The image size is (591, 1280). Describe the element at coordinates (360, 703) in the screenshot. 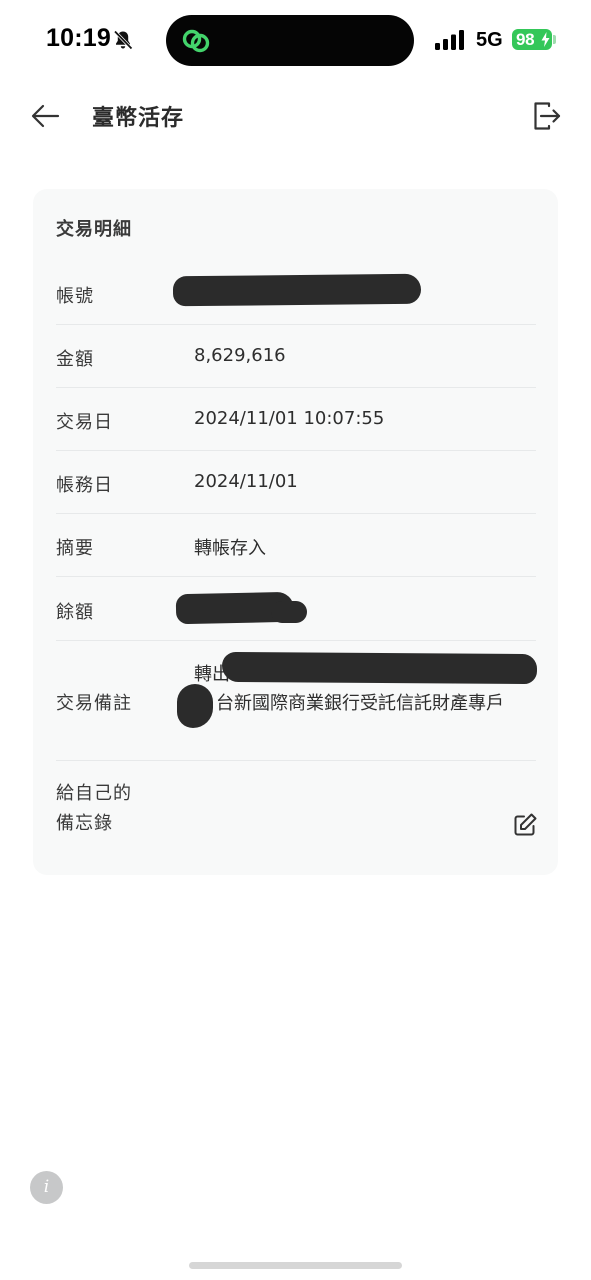

I see `row-value-line2: 台新國際商業銀行受託信託財產專戶` at that location.